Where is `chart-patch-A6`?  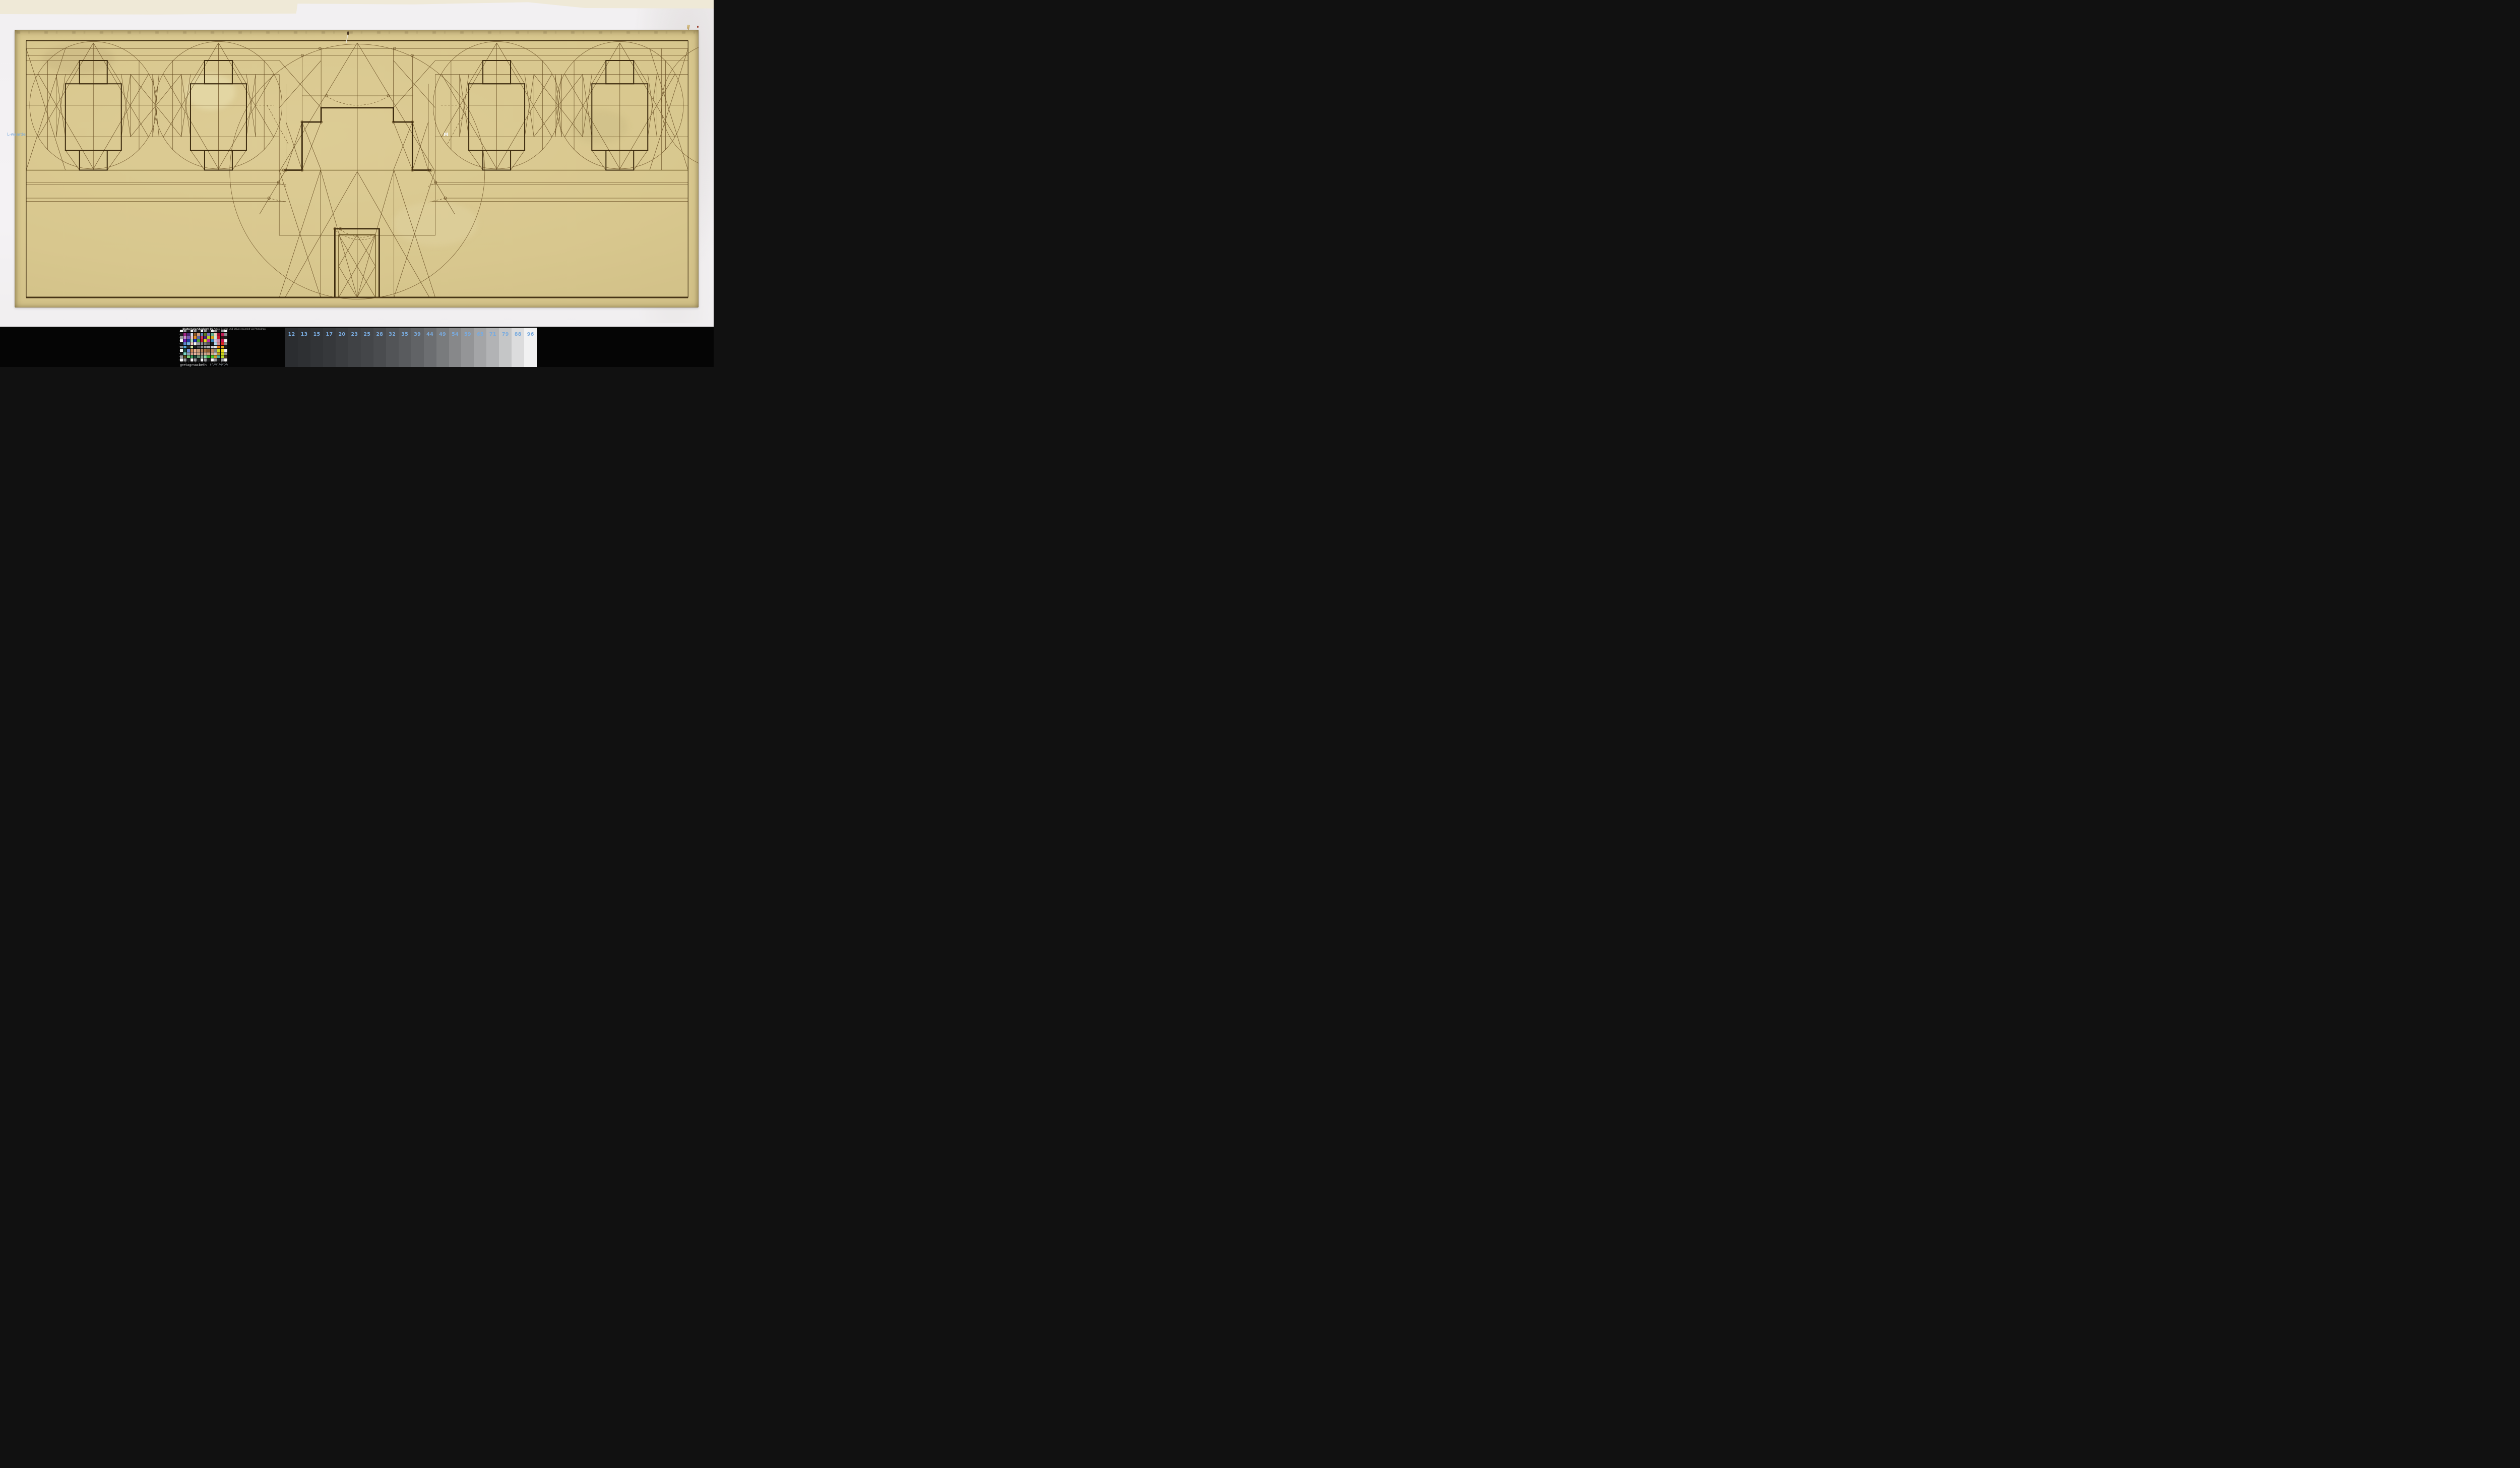 chart-patch-A6 is located at coordinates (182, 347).